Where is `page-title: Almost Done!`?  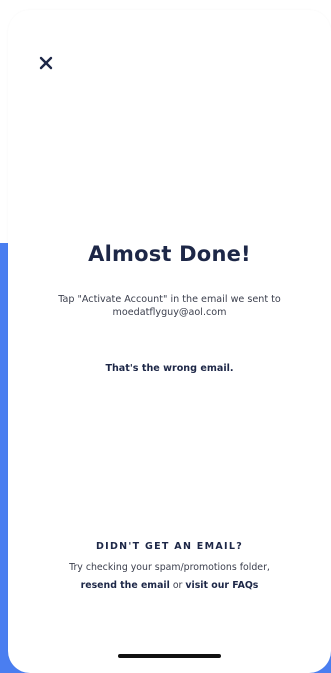 page-title: Almost Done! is located at coordinates (169, 254).